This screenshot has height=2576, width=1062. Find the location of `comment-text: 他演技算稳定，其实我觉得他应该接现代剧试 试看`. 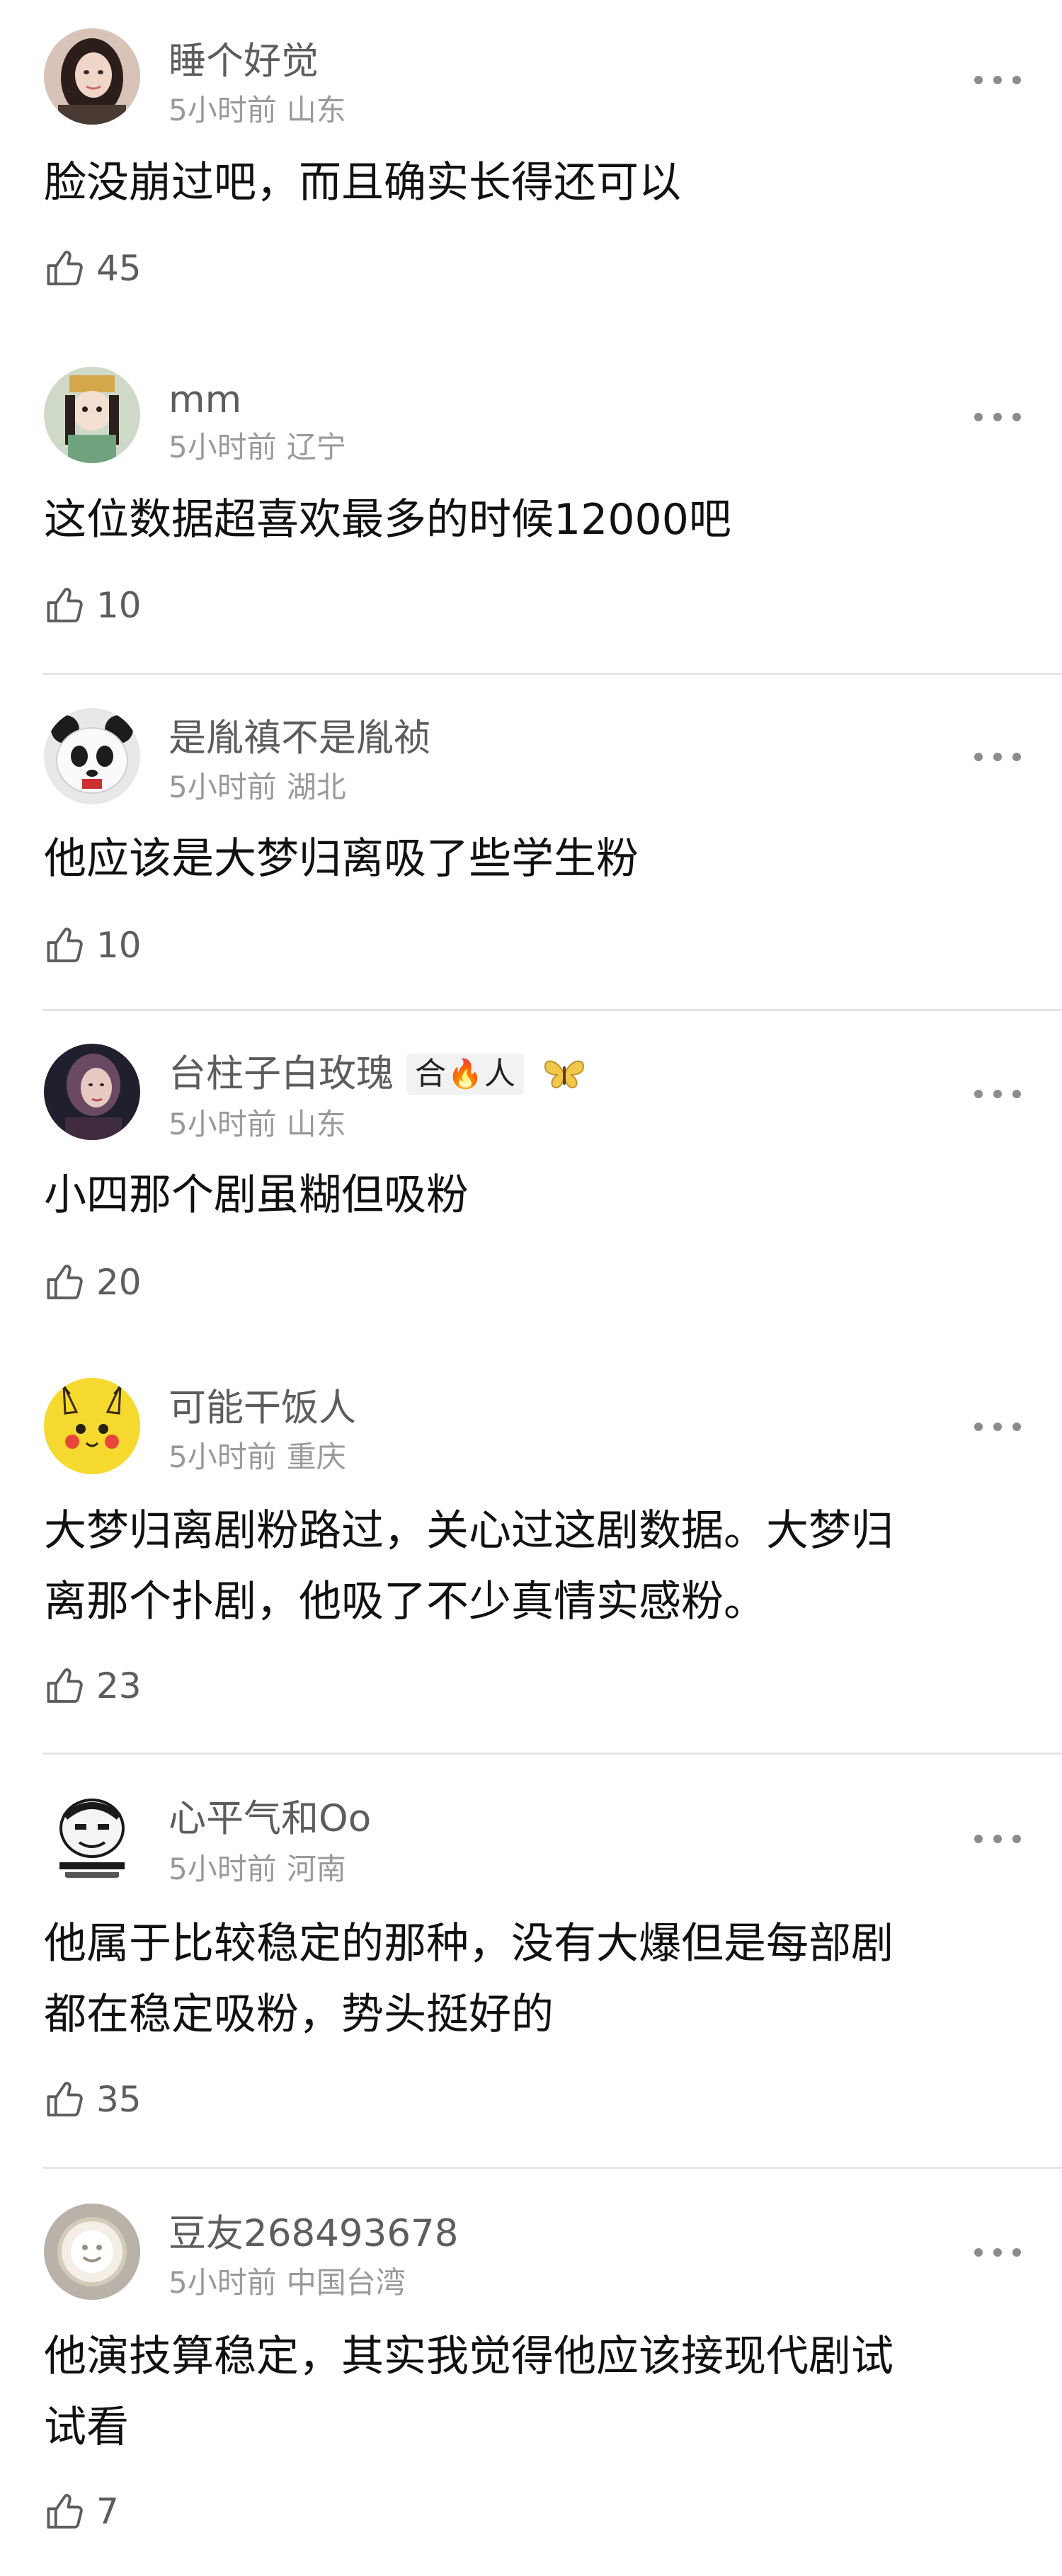

comment-text: 他演技算稳定，其实我觉得他应该接现代剧试 试看 is located at coordinates (525, 2392).